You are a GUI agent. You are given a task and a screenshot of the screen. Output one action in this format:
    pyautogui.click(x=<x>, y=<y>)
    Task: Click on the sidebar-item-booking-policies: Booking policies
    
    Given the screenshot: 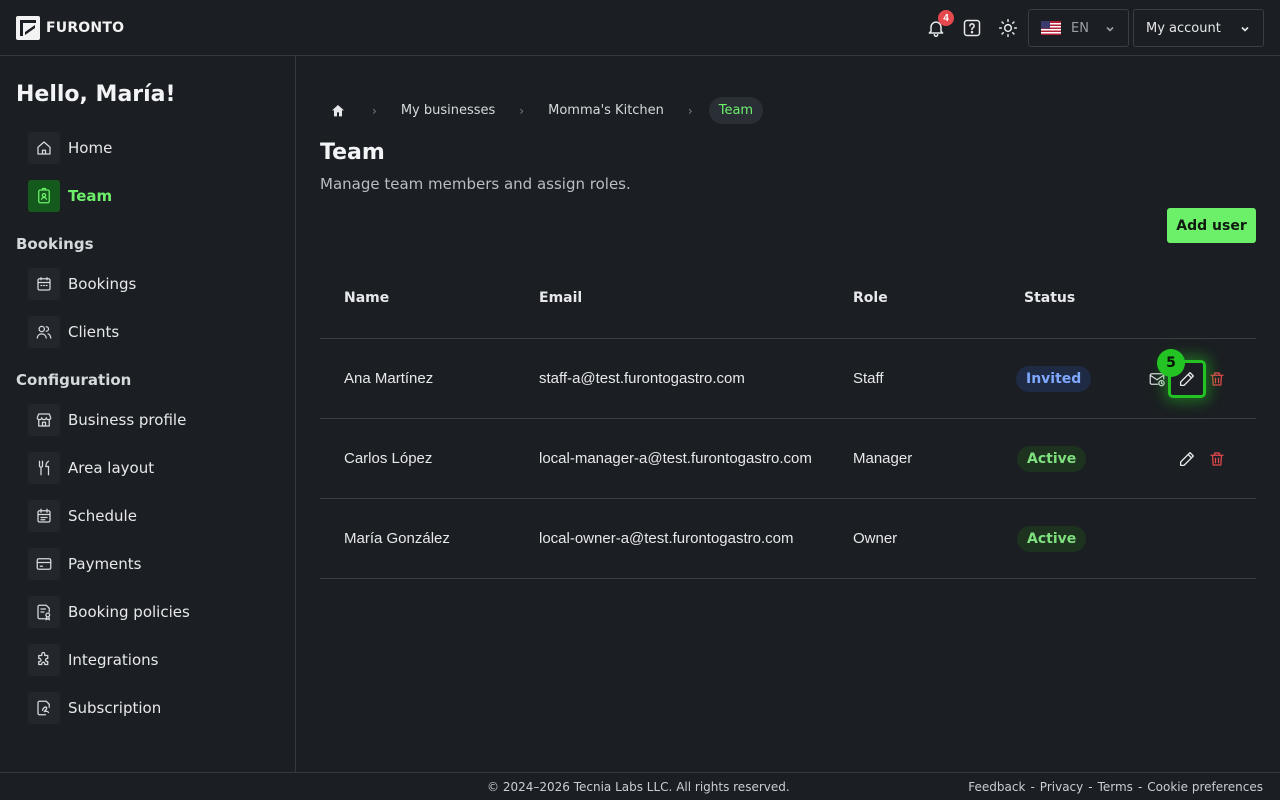 What is the action you would take?
    pyautogui.click(x=109, y=612)
    